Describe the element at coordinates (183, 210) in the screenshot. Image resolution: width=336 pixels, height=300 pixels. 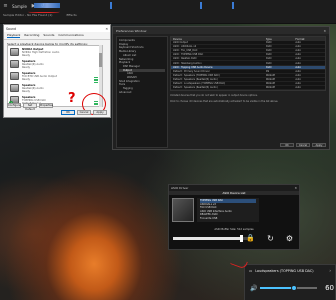
I see `device-chip-icon` at that location.